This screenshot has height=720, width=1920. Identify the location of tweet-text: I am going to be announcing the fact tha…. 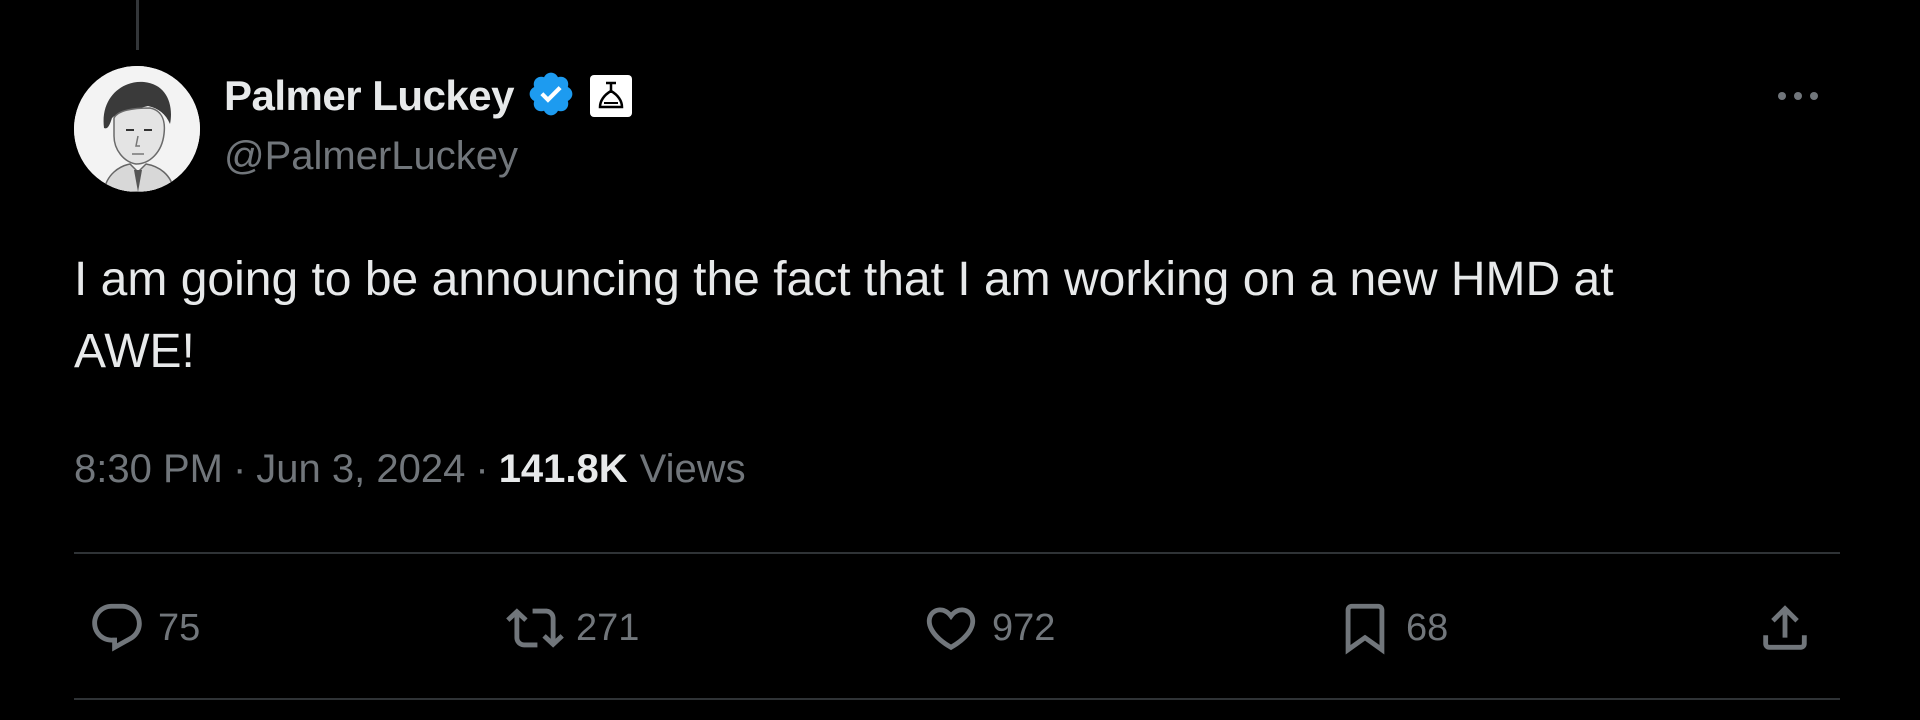
(844, 315).